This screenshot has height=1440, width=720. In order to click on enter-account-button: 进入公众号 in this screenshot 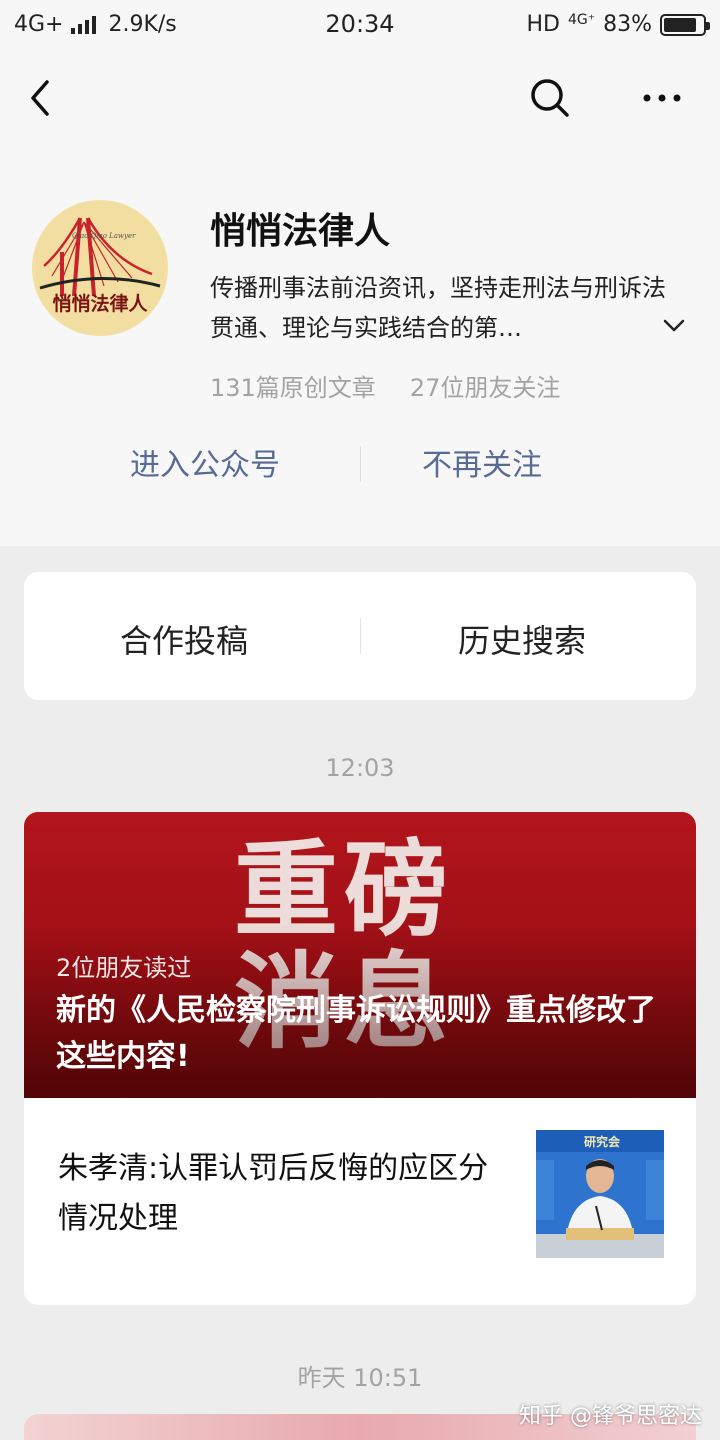, I will do `click(205, 462)`.